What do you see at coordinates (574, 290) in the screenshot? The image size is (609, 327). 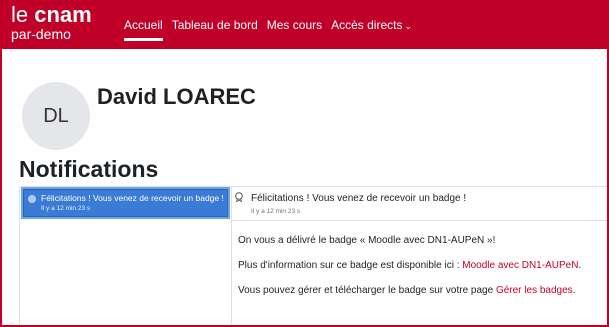 I see `detail-line-3-suffix: .` at bounding box center [574, 290].